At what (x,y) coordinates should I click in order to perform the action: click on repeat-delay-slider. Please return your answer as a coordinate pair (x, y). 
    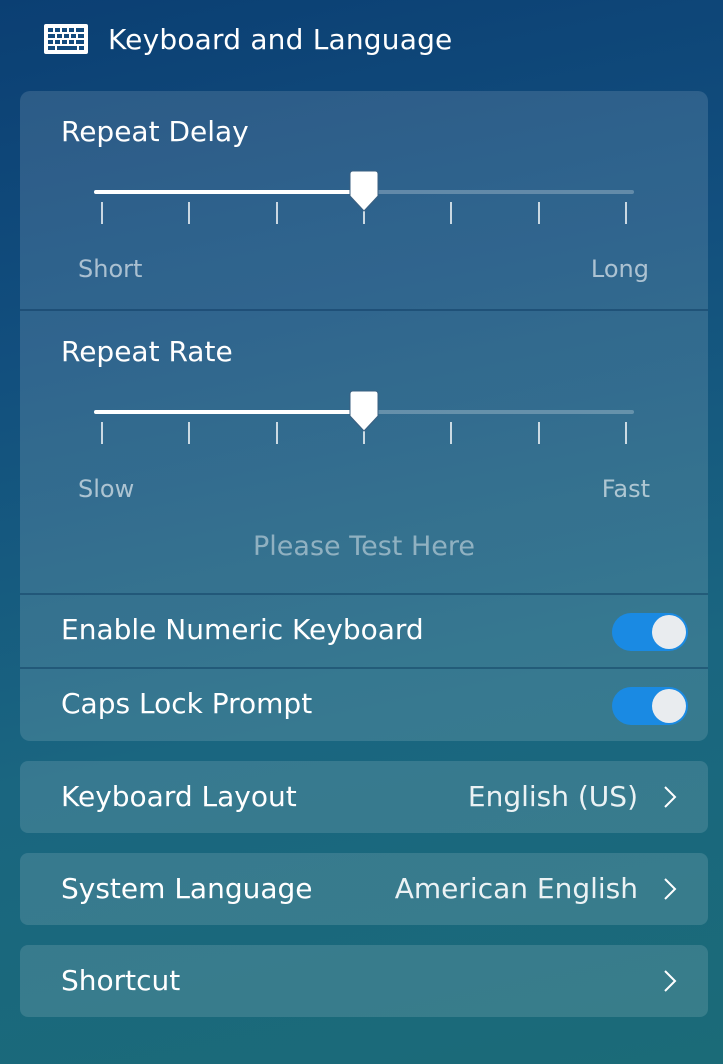
    Looking at the image, I should click on (364, 210).